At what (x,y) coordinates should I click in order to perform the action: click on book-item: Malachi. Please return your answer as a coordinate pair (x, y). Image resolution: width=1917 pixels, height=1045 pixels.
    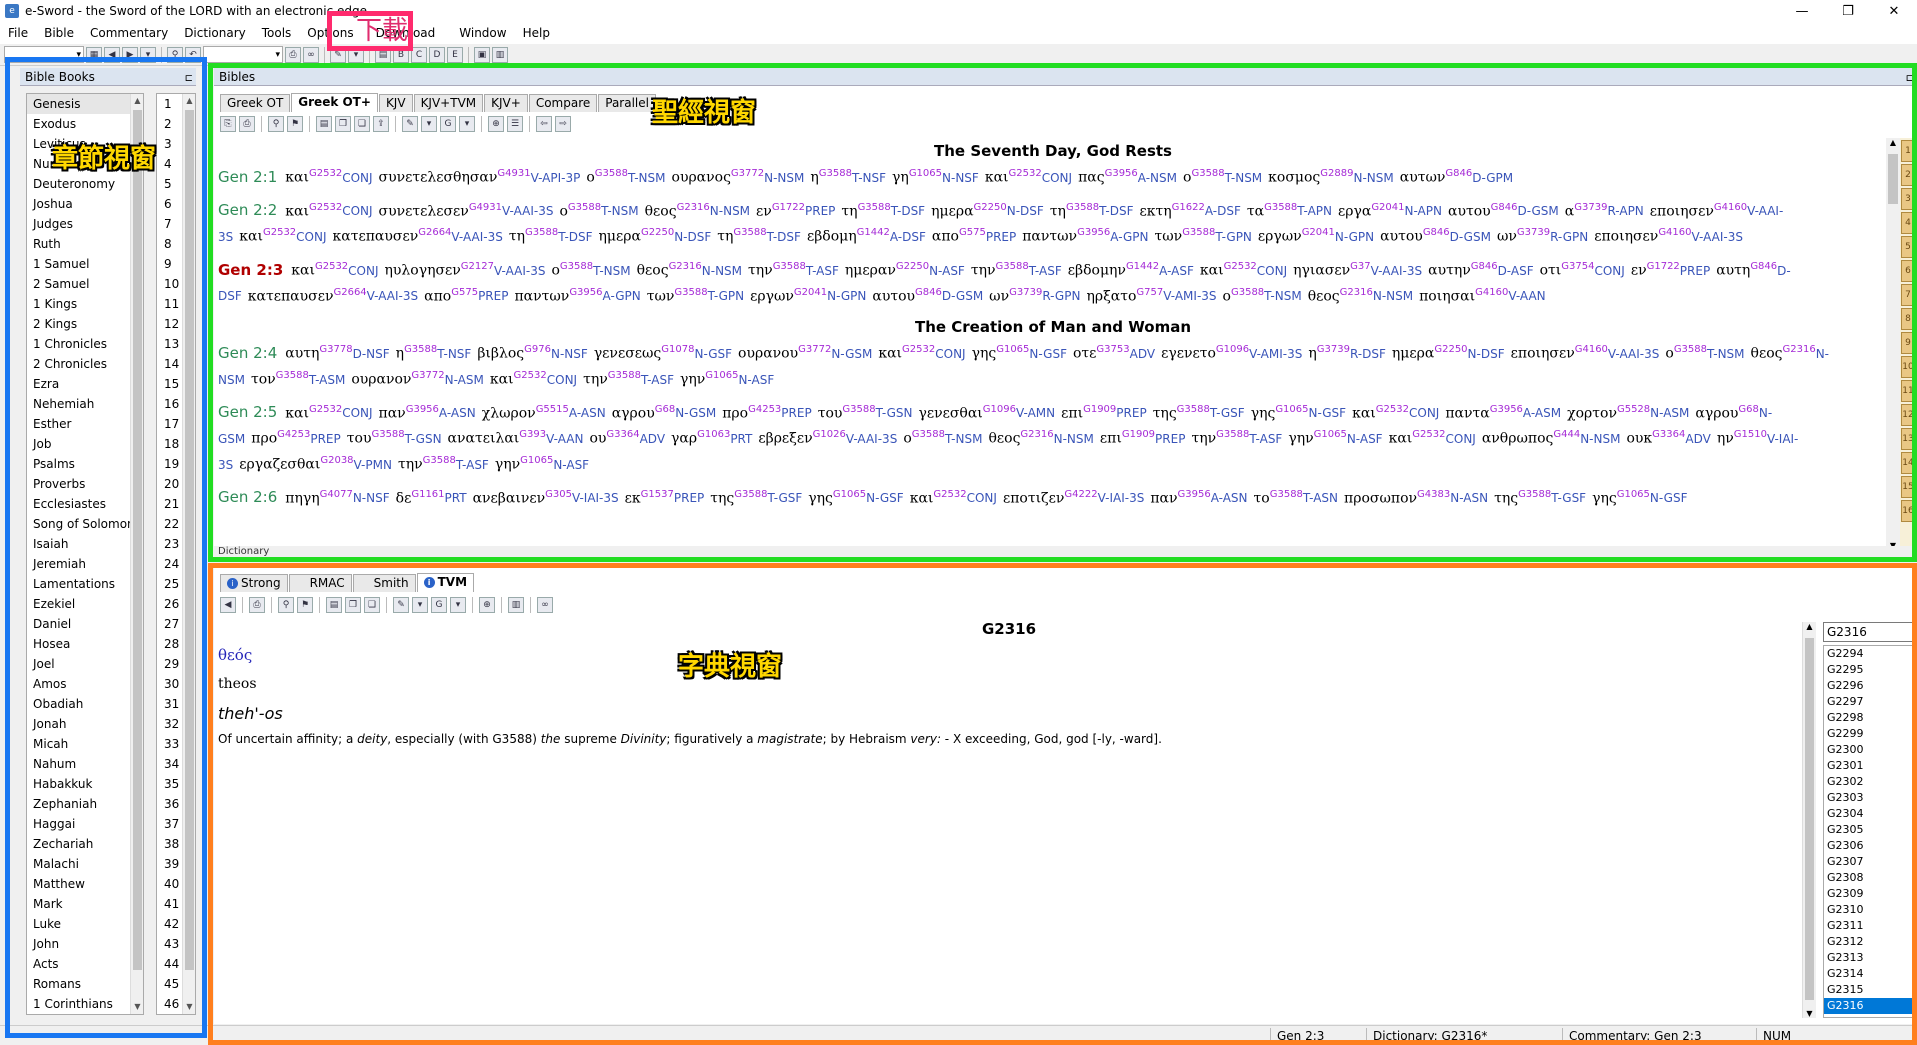
    Looking at the image, I should click on (85, 864).